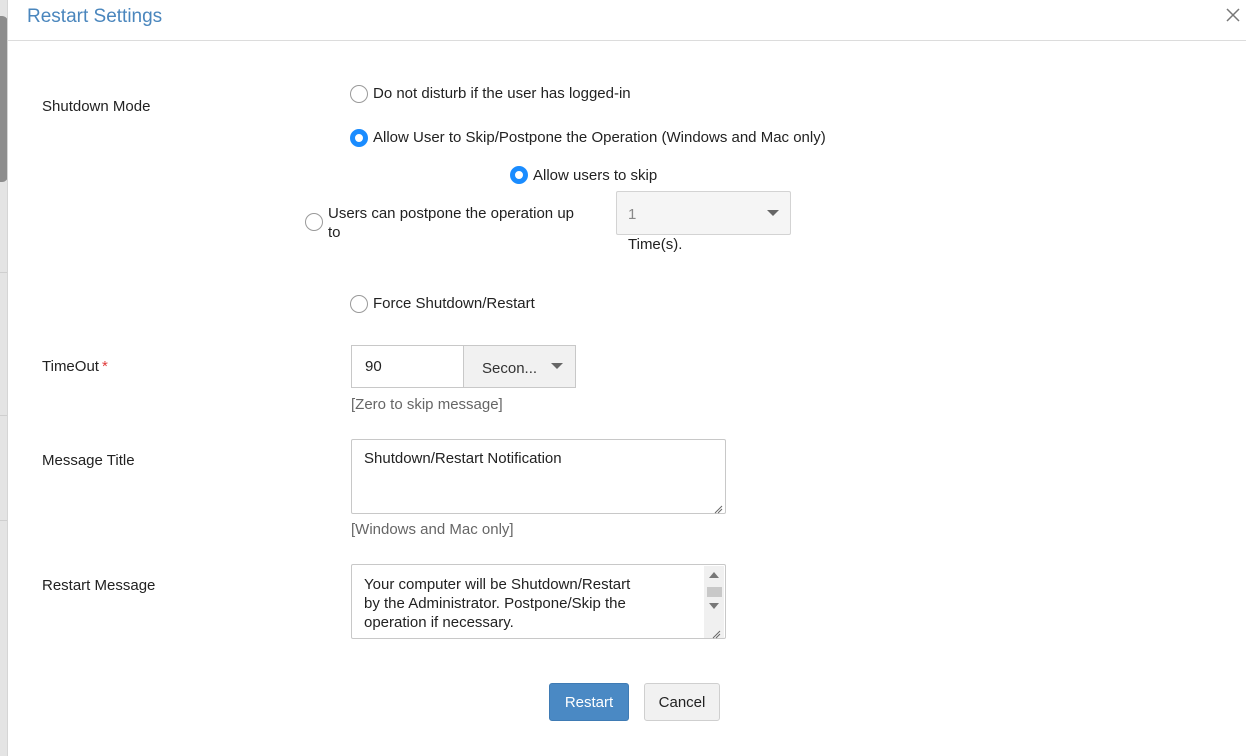 The image size is (1246, 756). Describe the element at coordinates (655, 244) in the screenshot. I see `postpone-unit-label: Time(s).` at that location.